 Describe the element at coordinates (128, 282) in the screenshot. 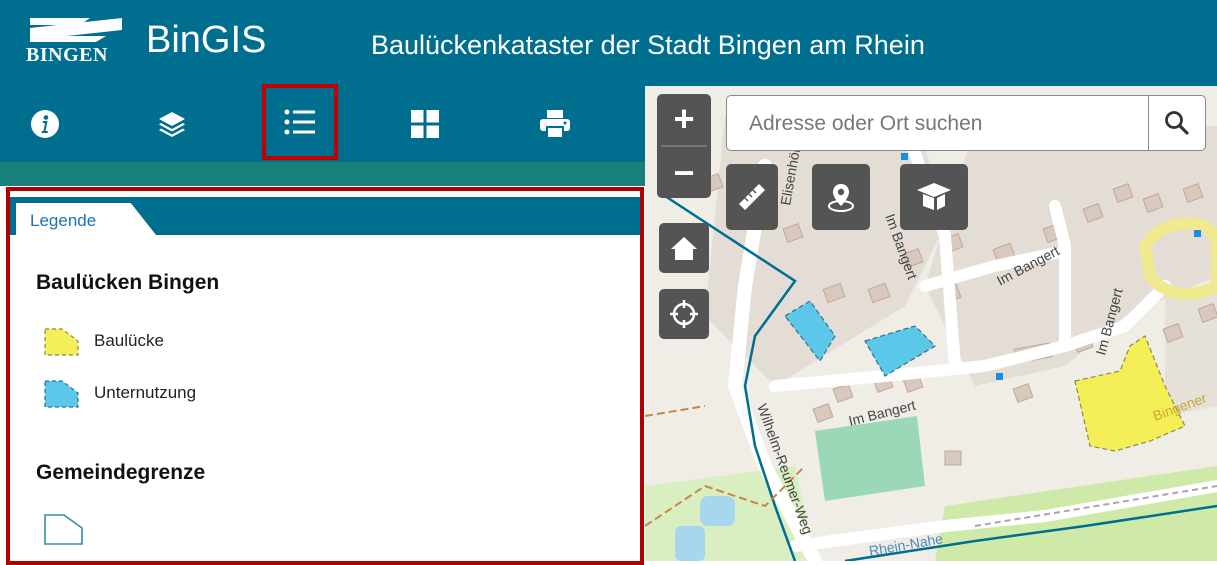

I see `legend-group-title: Baulücken Bingen` at that location.